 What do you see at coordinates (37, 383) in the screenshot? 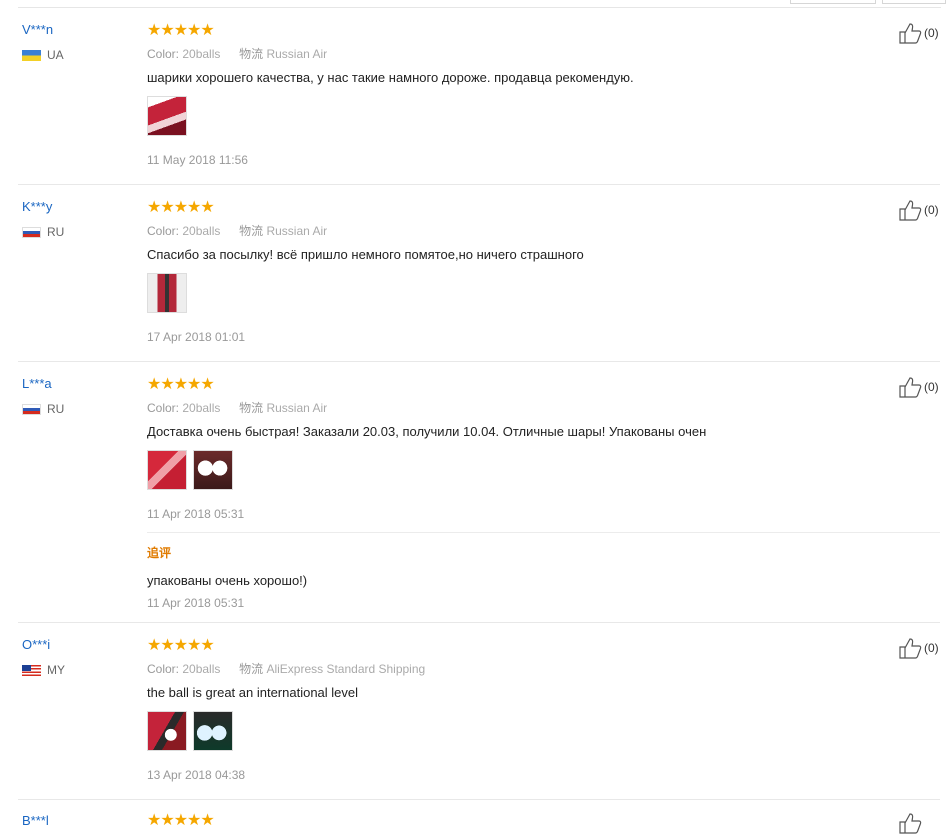
I see `reviewer-name: L***a` at bounding box center [37, 383].